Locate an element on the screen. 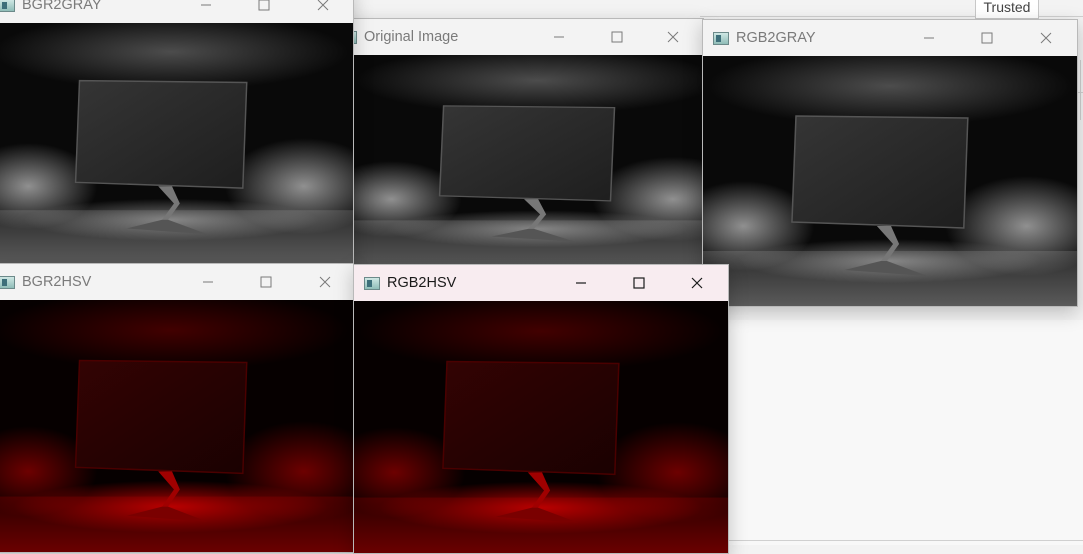  trusted-indicator: Trusted is located at coordinates (1007, 9).